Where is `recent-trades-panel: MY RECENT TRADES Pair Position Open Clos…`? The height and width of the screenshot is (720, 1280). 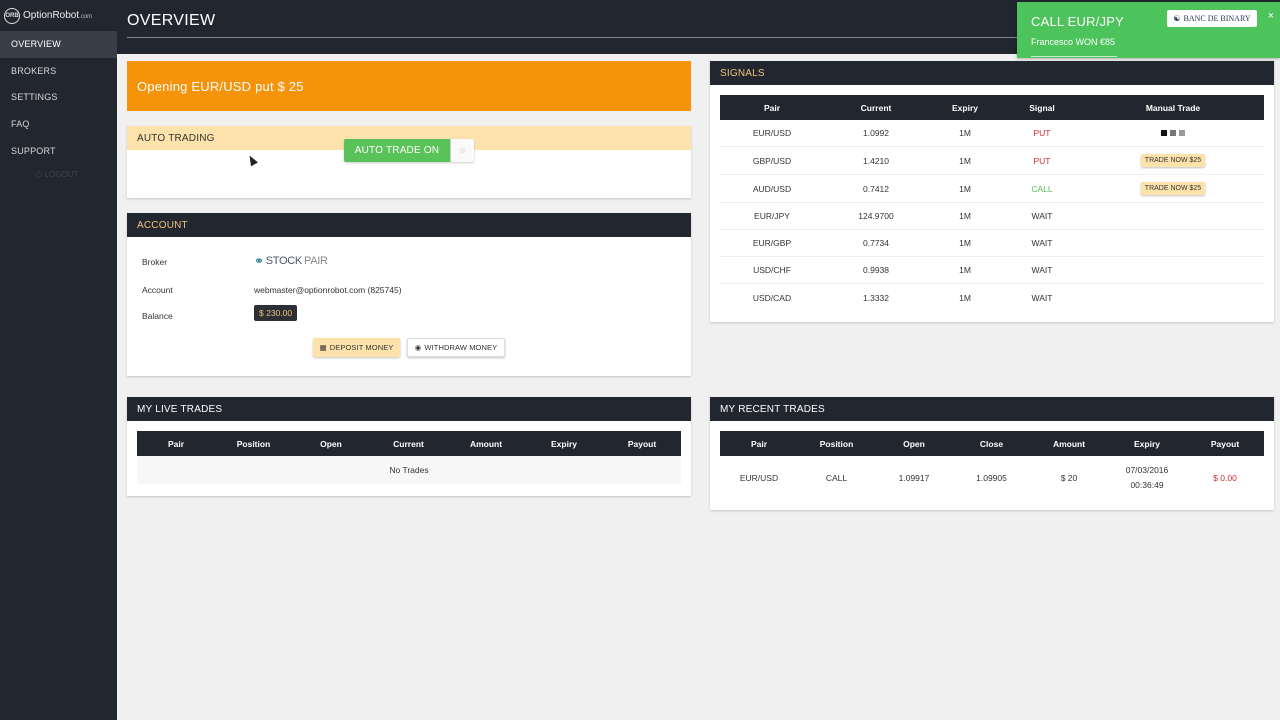
recent-trades-panel: MY RECENT TRADES Pair Position Open Clos… is located at coordinates (992, 453).